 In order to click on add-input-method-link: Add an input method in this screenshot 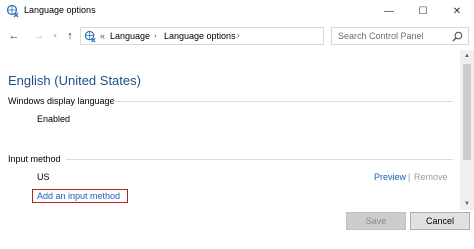, I will do `click(80, 196)`.